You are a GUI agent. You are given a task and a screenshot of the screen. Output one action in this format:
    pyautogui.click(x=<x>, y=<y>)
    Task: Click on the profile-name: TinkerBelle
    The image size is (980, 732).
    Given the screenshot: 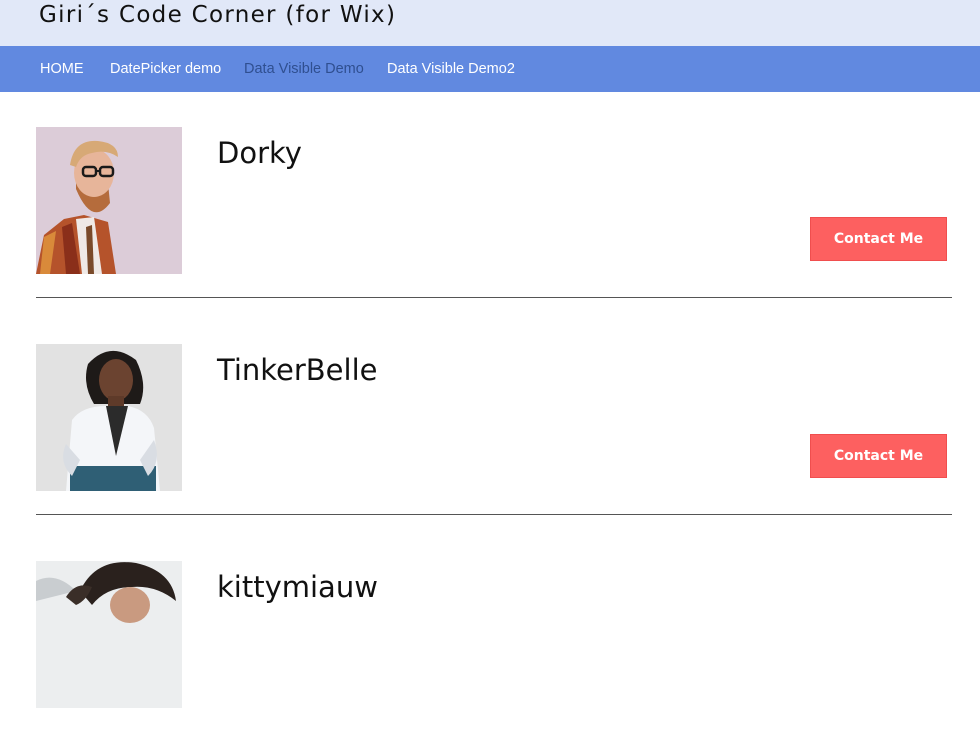 What is the action you would take?
    pyautogui.click(x=297, y=370)
    